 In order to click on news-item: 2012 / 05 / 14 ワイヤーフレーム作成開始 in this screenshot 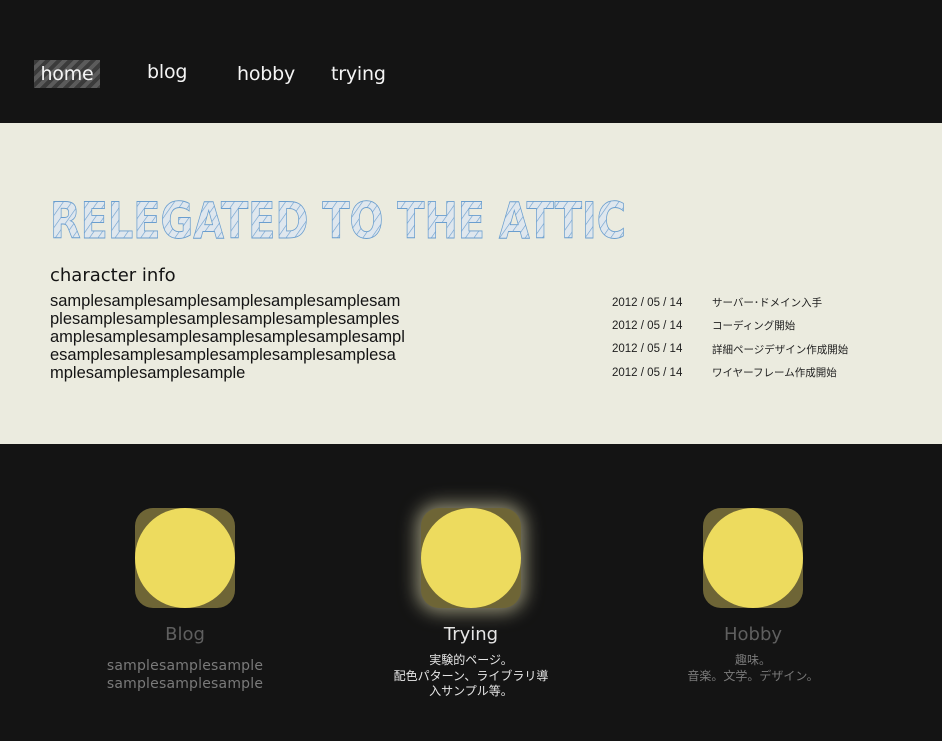, I will do `click(762, 372)`.